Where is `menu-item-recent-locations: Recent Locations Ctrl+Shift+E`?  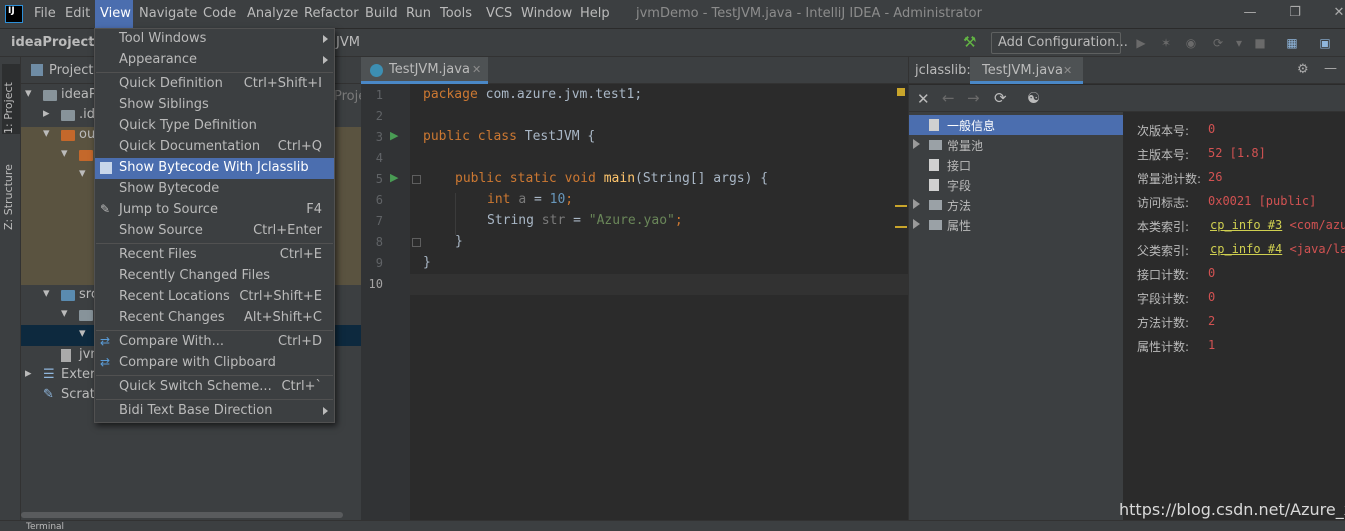 menu-item-recent-locations: Recent Locations Ctrl+Shift+E is located at coordinates (214, 297).